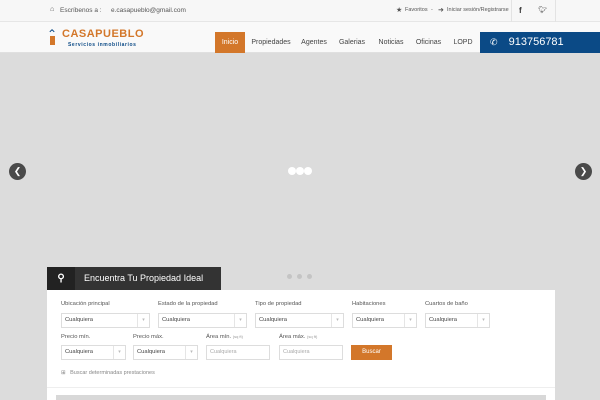  What do you see at coordinates (416, 10) in the screenshot?
I see `favorites-link: Favoritos` at bounding box center [416, 10].